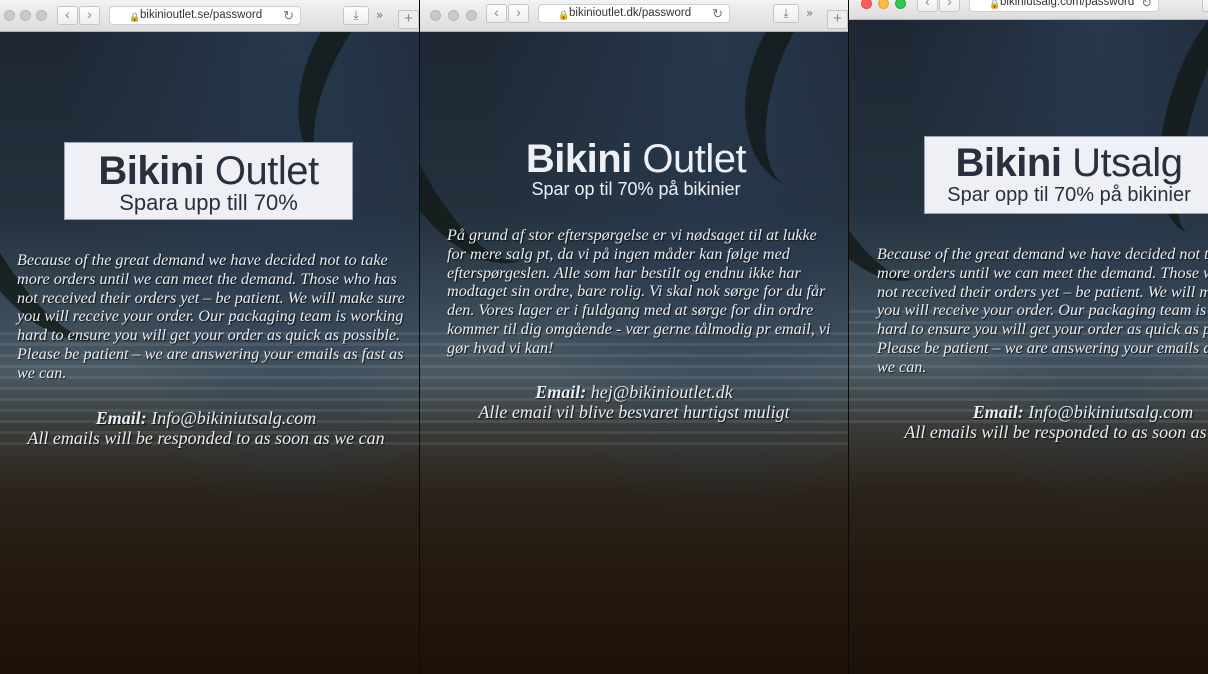  What do you see at coordinates (662, 392) in the screenshot?
I see `email-link: hej@bikinioutlet.dk` at bounding box center [662, 392].